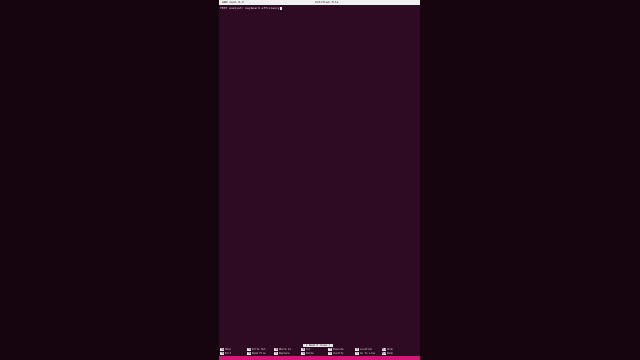 The image size is (640, 360). I want to click on shortcut-label: Cut, so click(308, 349).